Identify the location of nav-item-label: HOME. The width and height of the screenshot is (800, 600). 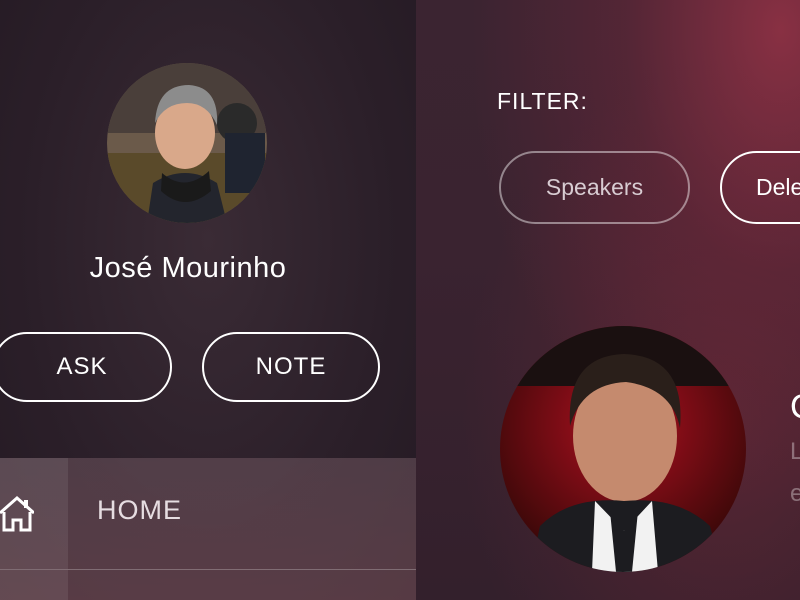
(139, 510).